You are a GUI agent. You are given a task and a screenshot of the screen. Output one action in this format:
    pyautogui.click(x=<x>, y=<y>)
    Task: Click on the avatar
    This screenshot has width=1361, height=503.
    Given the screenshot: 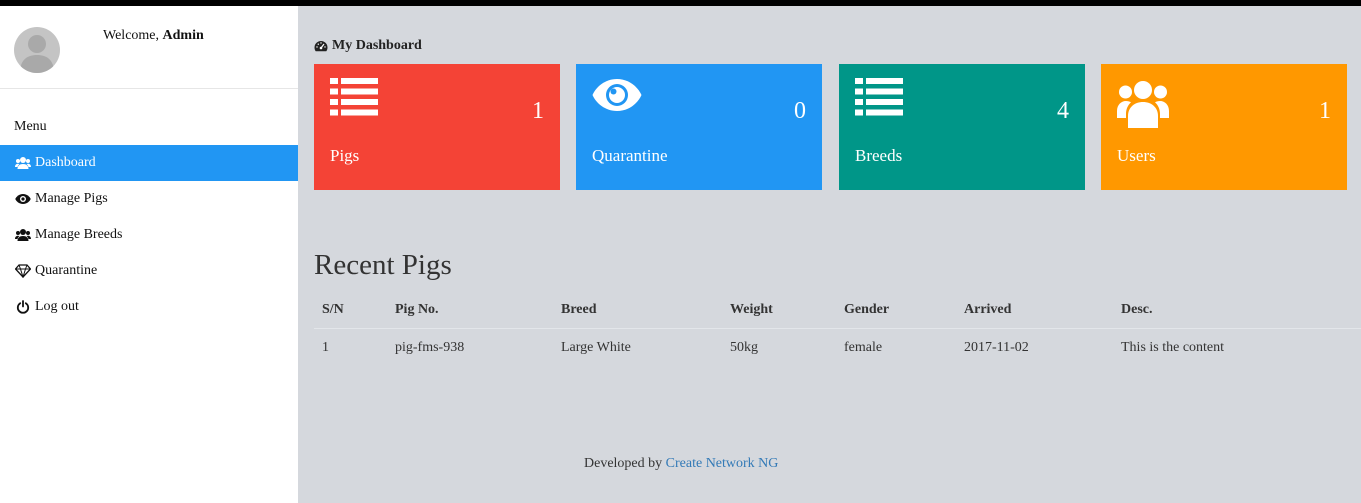 What is the action you would take?
    pyautogui.click(x=37, y=50)
    